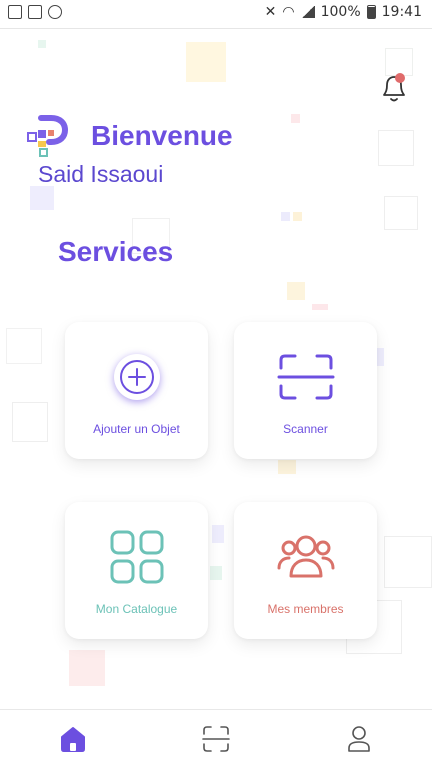  What do you see at coordinates (305, 429) in the screenshot?
I see `scanner-label: Scanner` at bounding box center [305, 429].